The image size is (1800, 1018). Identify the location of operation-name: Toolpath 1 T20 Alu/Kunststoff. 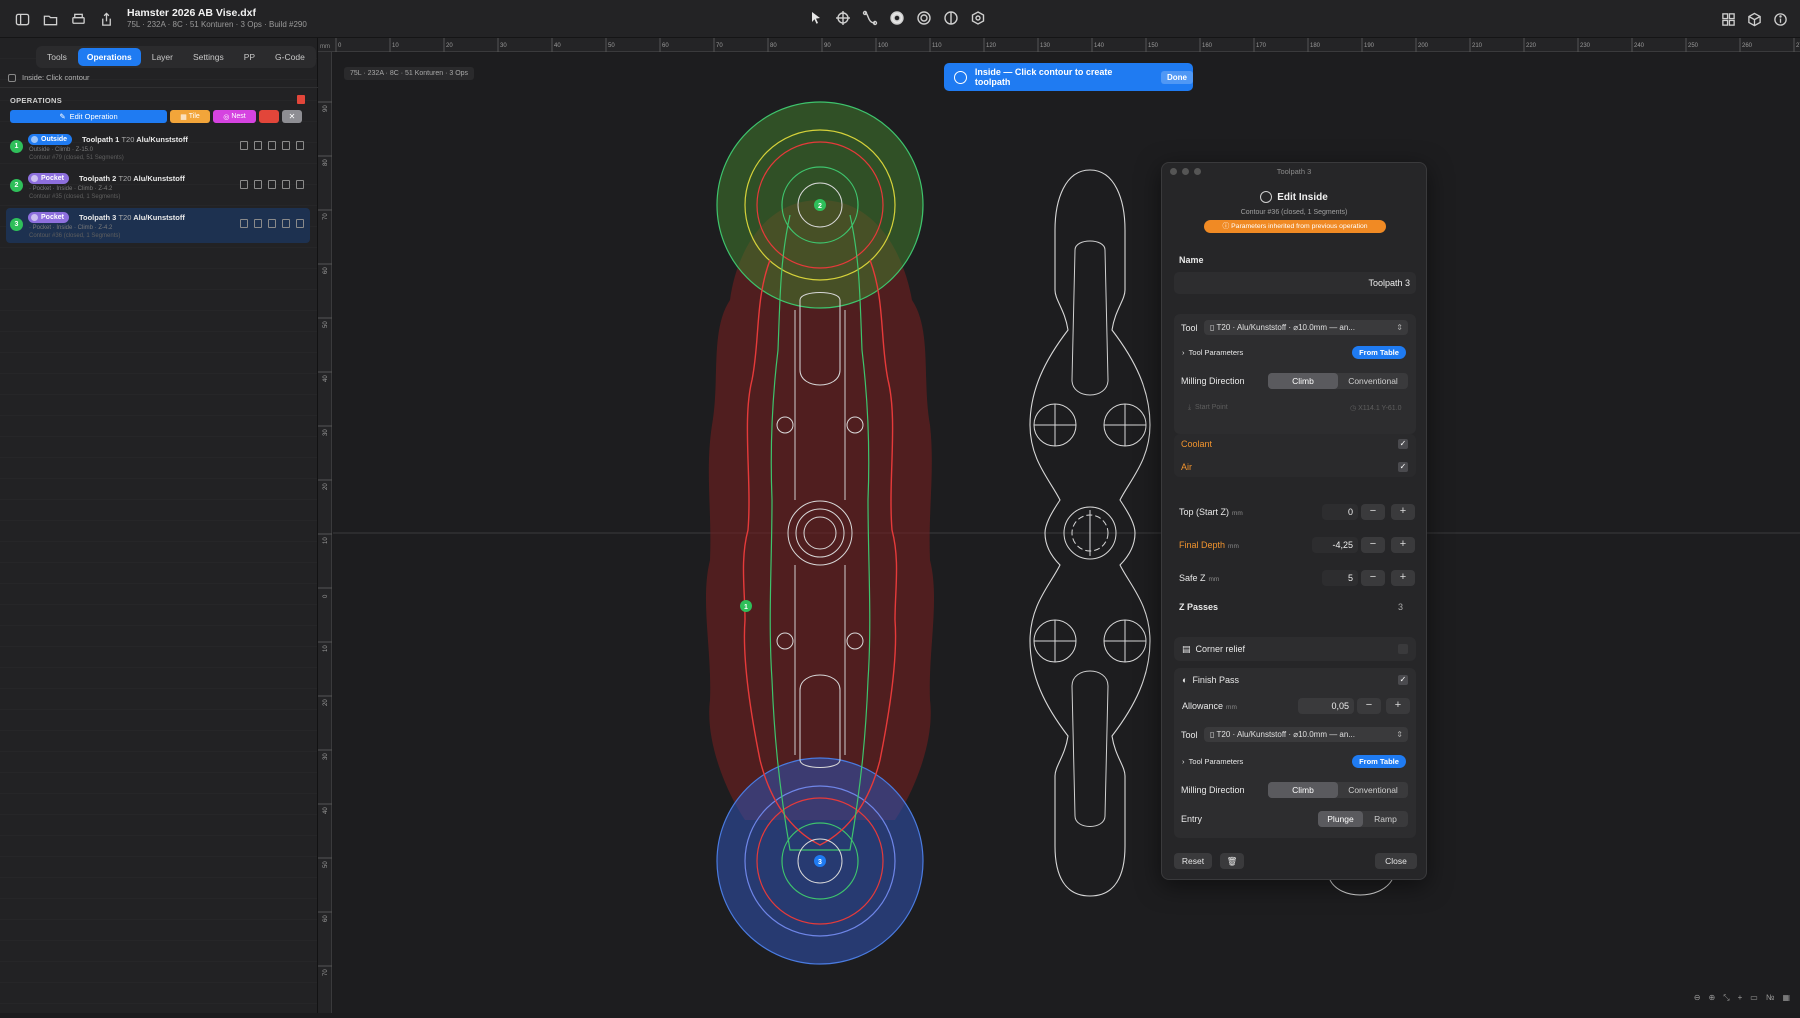
(135, 139).